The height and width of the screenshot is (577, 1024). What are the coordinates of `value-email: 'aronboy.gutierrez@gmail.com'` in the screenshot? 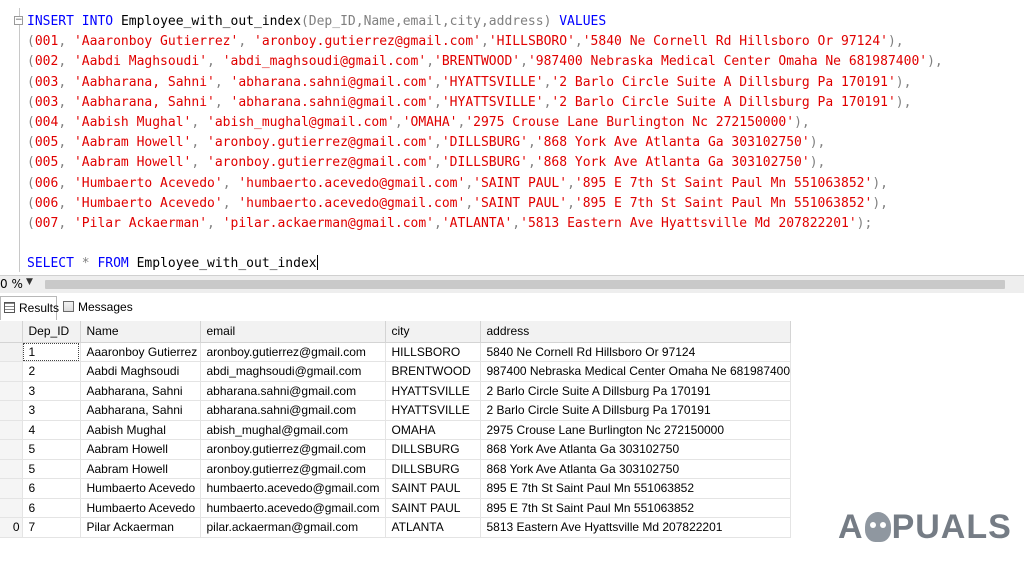 It's located at (321, 143).